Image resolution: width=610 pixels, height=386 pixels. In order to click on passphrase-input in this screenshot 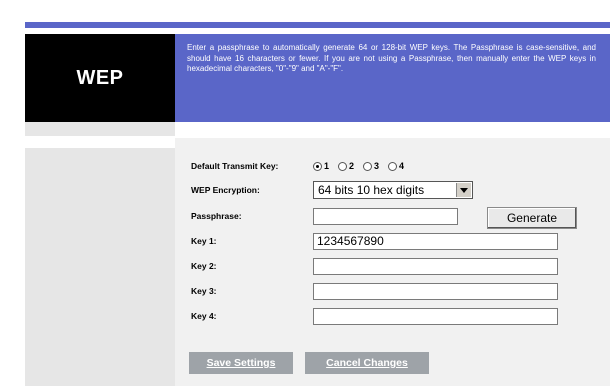, I will do `click(385, 216)`.